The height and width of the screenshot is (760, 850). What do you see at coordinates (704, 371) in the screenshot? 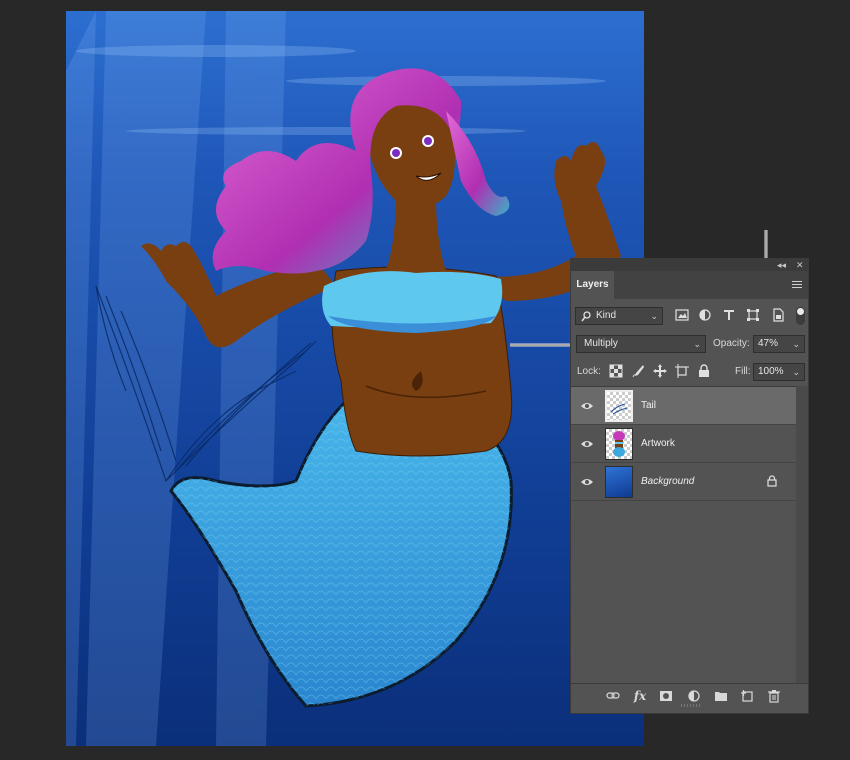
I see `lock-all-icon` at bounding box center [704, 371].